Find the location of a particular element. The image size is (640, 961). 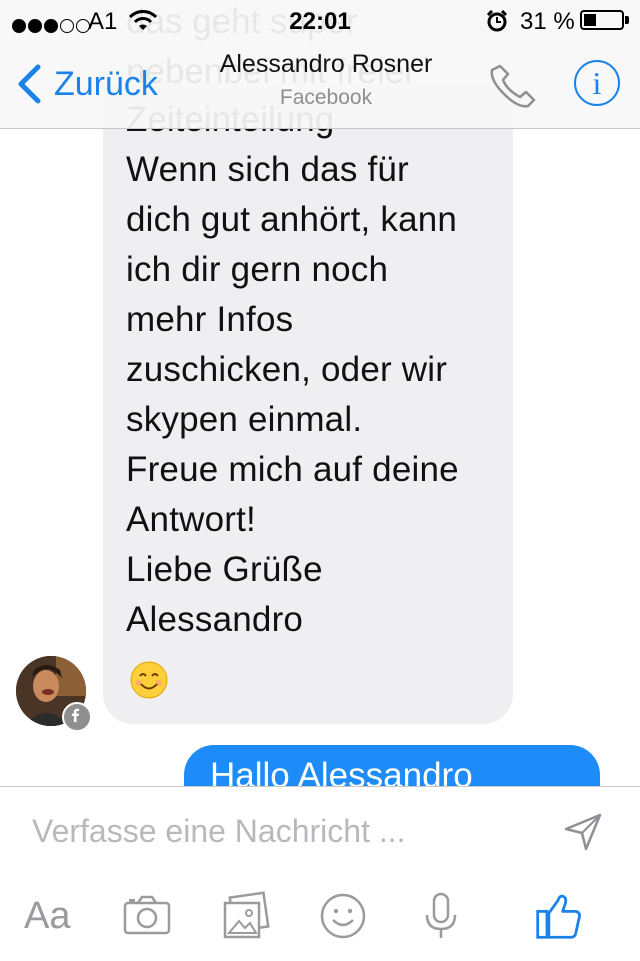

emoji-icon is located at coordinates (343, 916).